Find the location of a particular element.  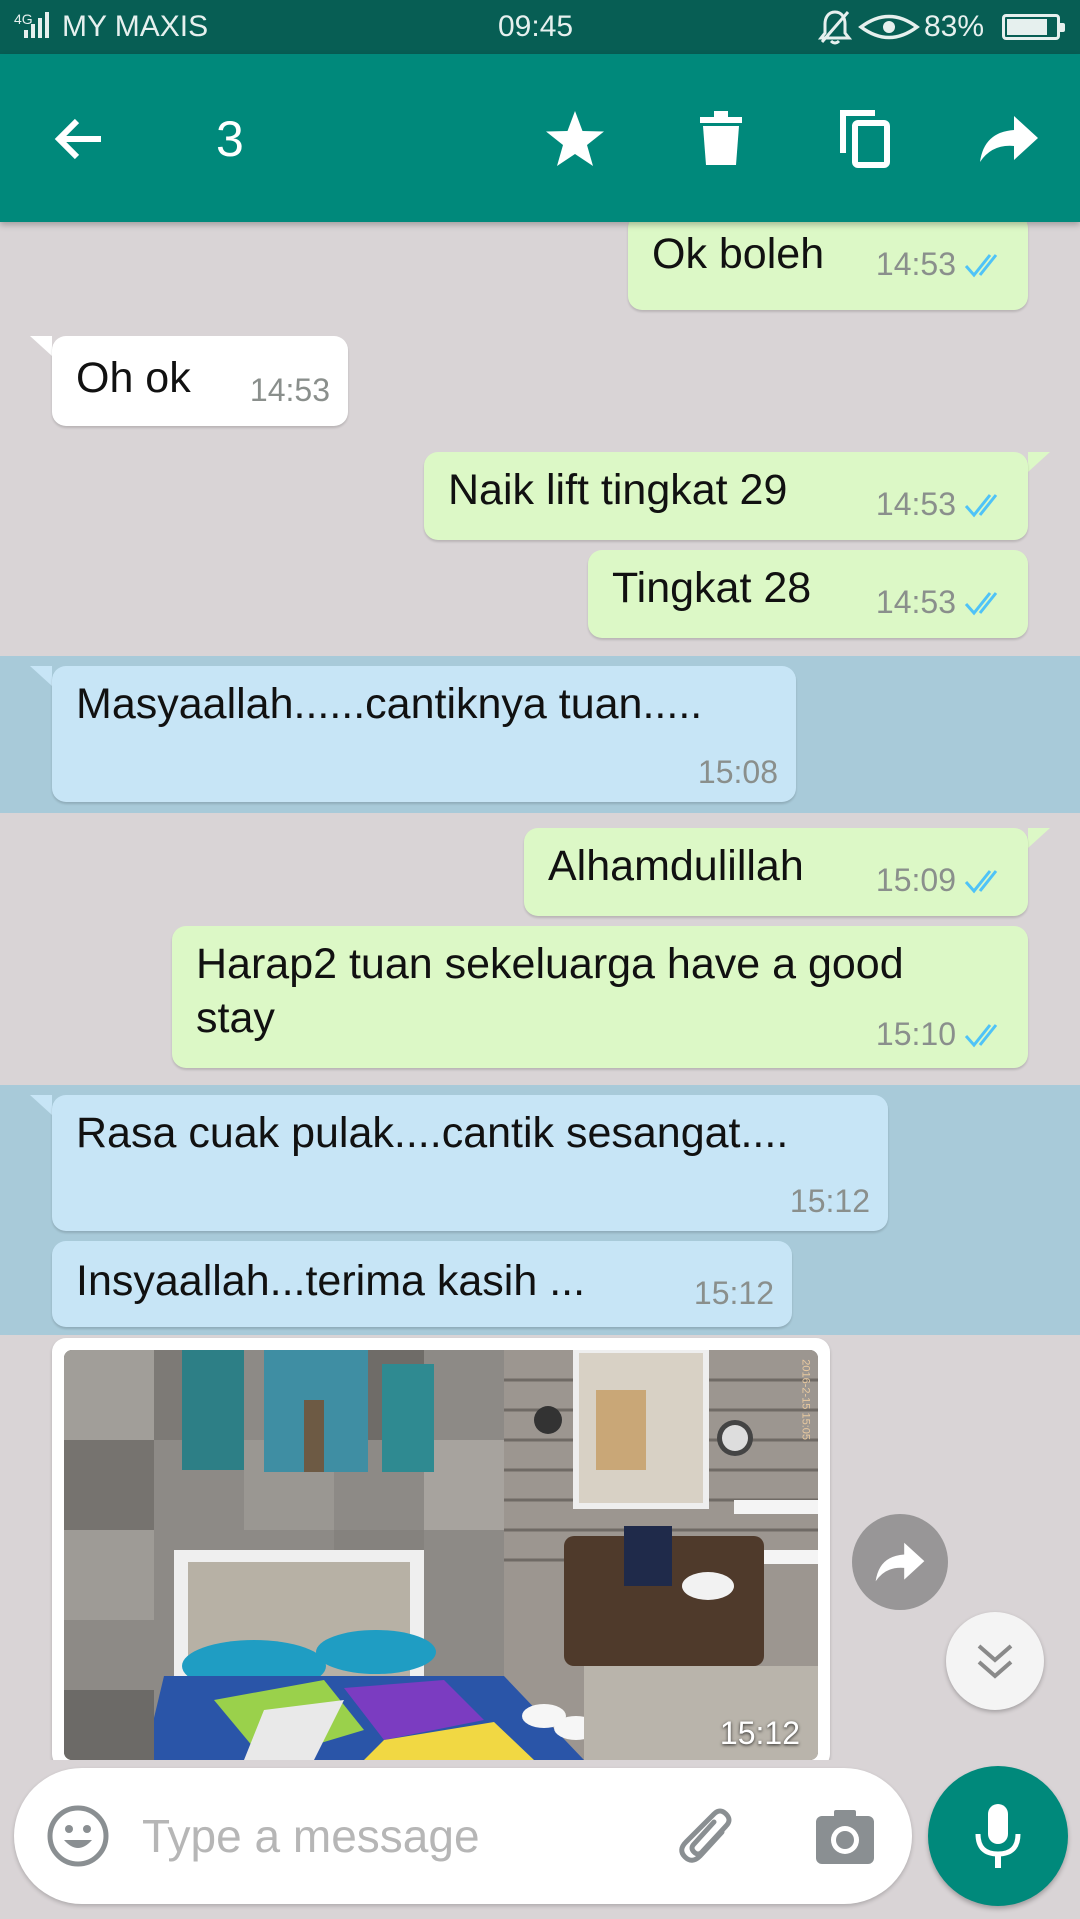

message-outgoing: Alhamdulillah 15:09 is located at coordinates (776, 872).